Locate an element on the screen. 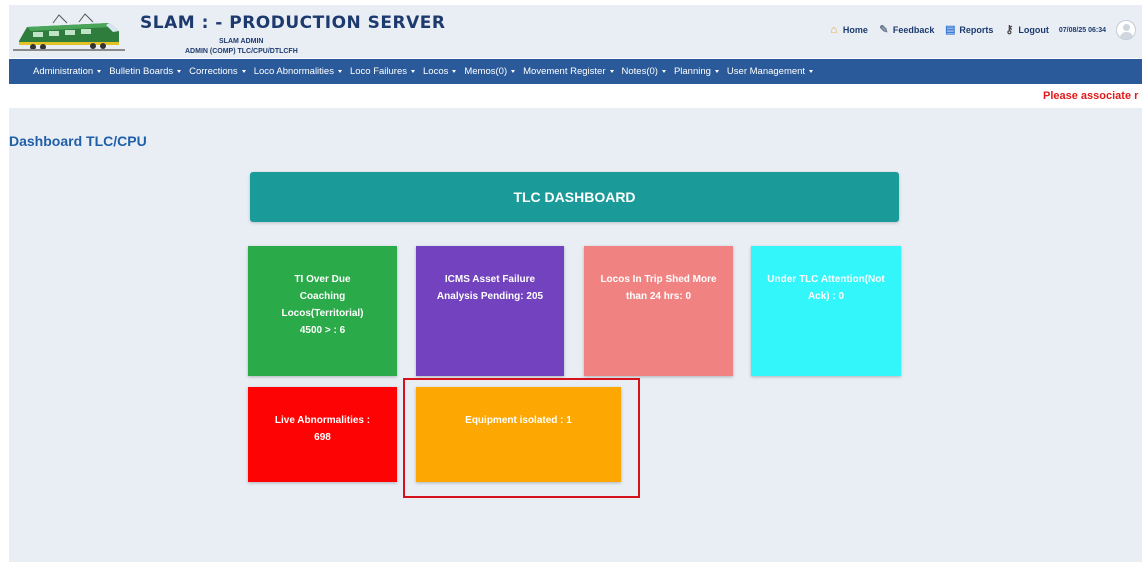  home-link: ⌂ Home is located at coordinates (848, 30).